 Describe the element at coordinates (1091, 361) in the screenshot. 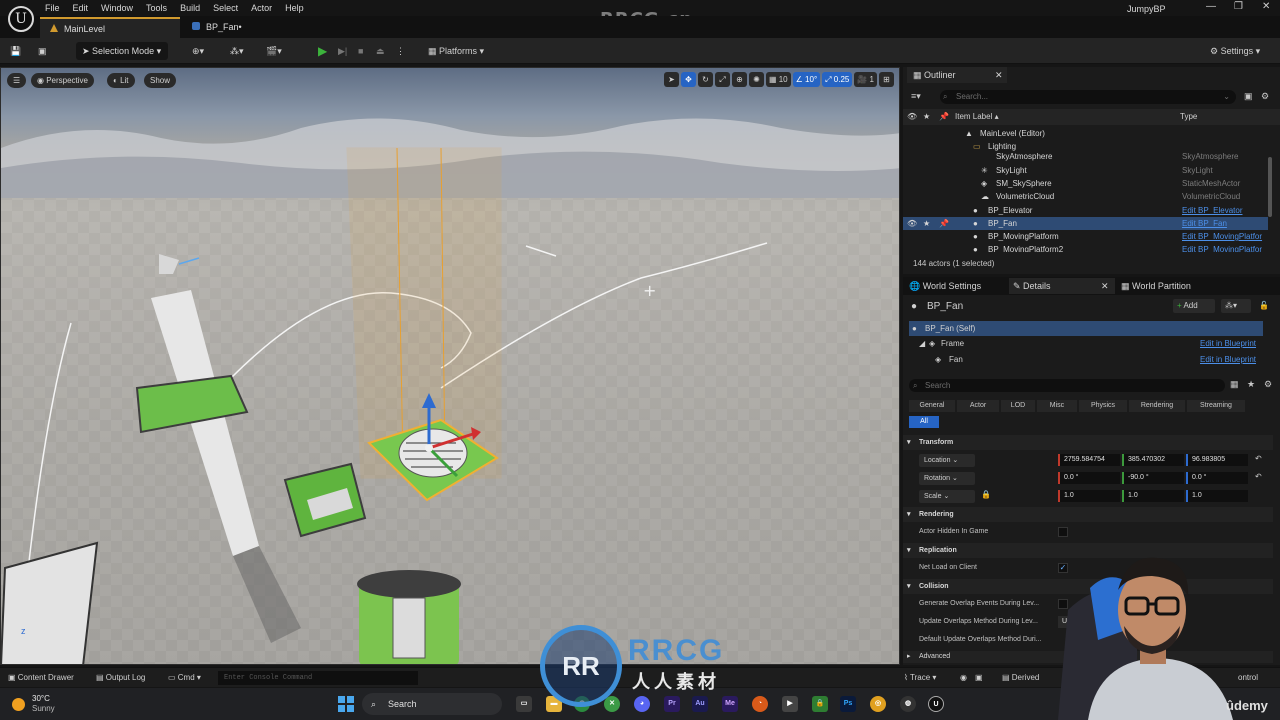

I see `component-fan: ◈ Fan Edit in Blueprint` at that location.